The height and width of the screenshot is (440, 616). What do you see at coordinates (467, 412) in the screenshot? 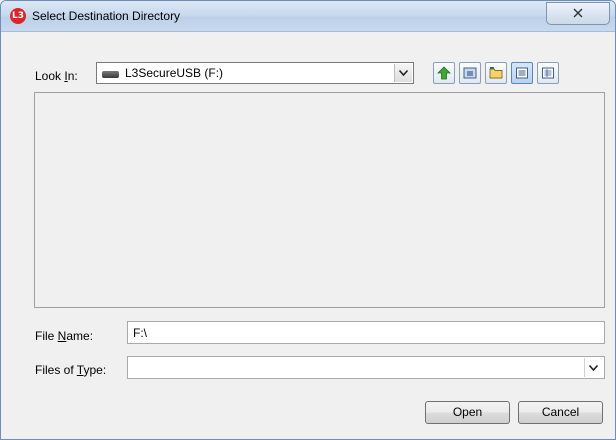
I see `open-button: Open` at bounding box center [467, 412].